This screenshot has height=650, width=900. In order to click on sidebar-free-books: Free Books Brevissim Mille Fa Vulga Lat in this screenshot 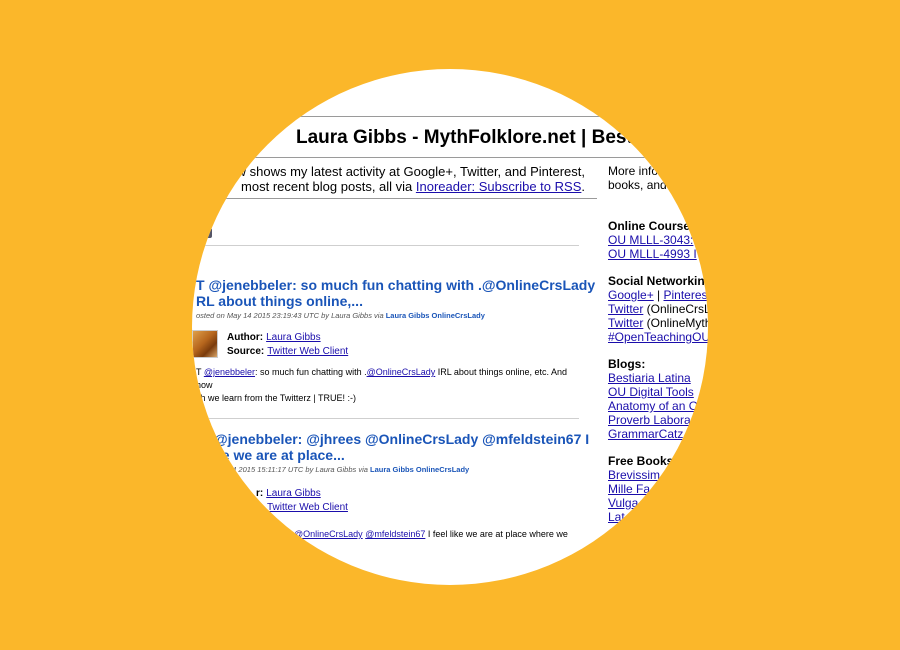, I will do `click(640, 489)`.